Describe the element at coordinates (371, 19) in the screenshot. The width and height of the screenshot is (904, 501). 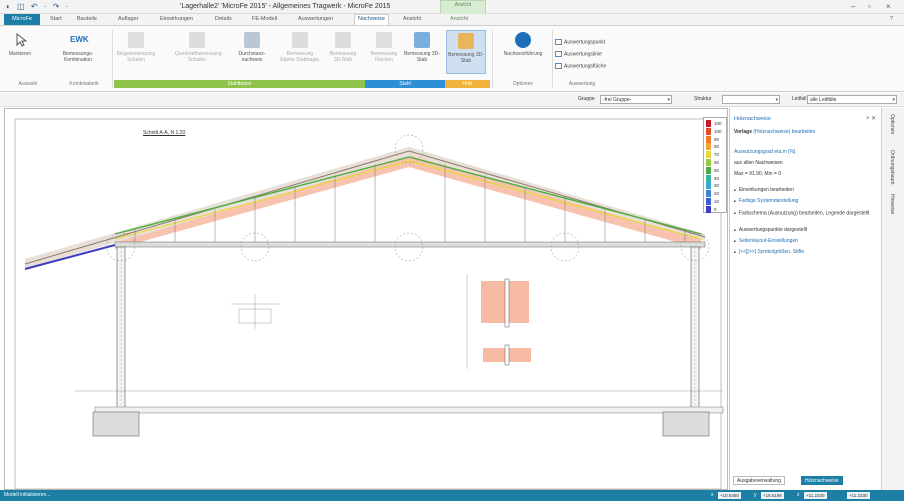
I see `tab-nachweise: Nachweise` at that location.